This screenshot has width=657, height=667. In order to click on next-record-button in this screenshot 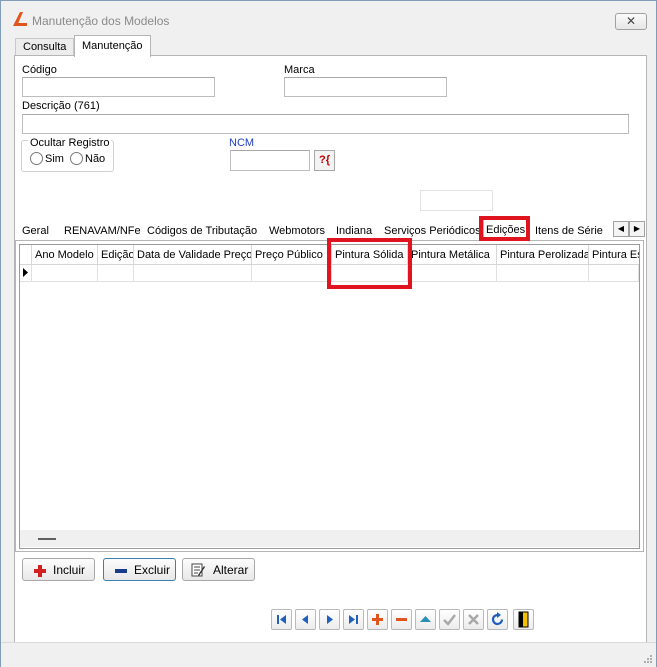, I will do `click(329, 619)`.